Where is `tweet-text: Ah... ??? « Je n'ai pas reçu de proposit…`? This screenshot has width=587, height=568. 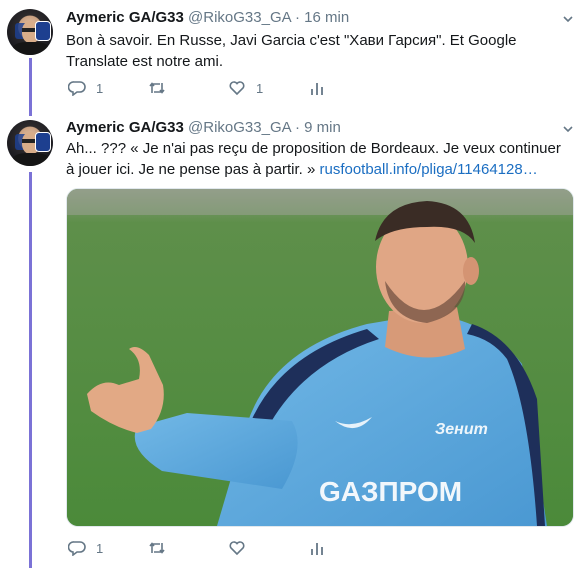 tweet-text: Ah... ??? « Je n'ai pas reçu de proposit… is located at coordinates (318, 159).